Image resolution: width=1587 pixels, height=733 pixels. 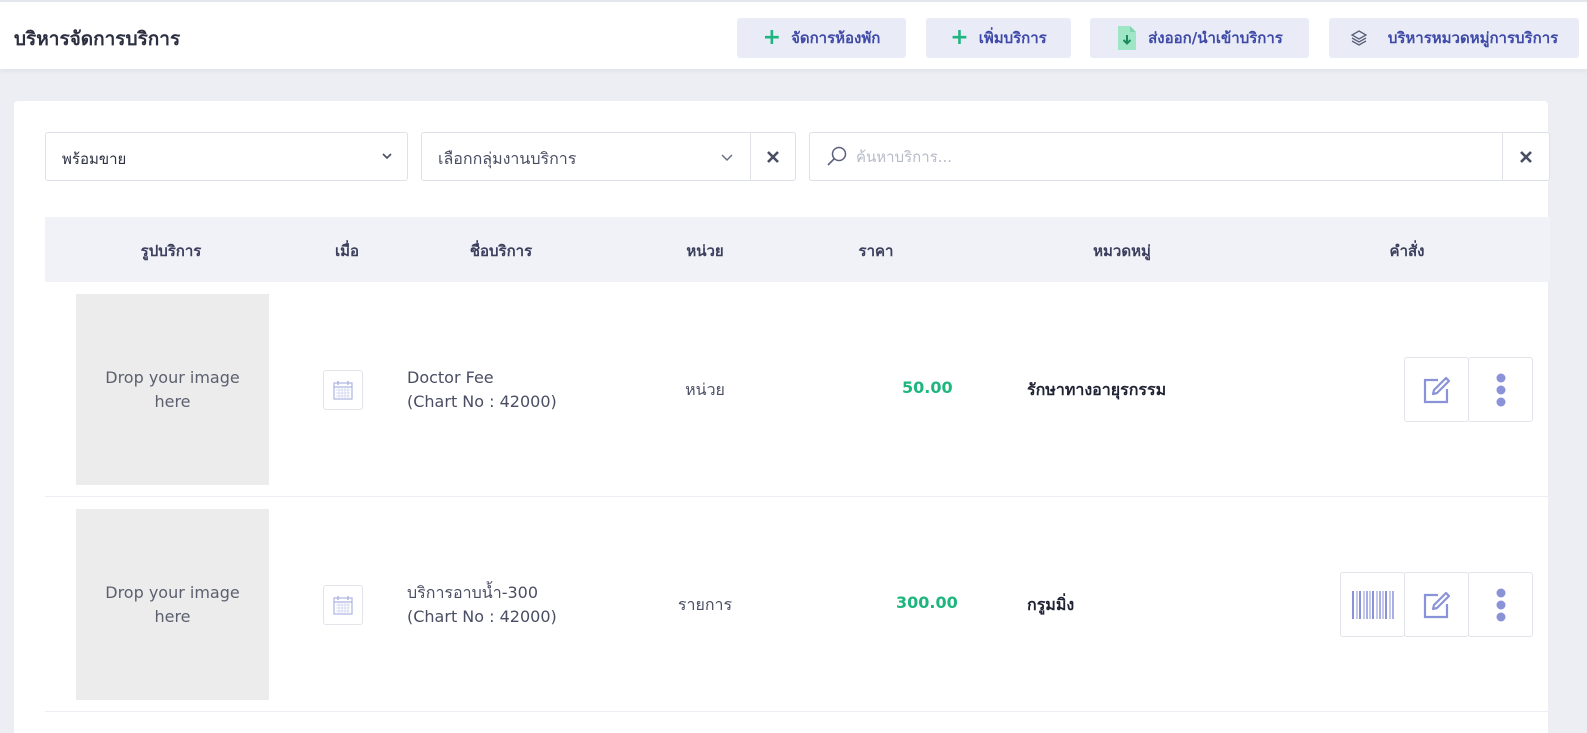 I want to click on add-service-label: เพิ่มบริการ, so click(x=1012, y=38).